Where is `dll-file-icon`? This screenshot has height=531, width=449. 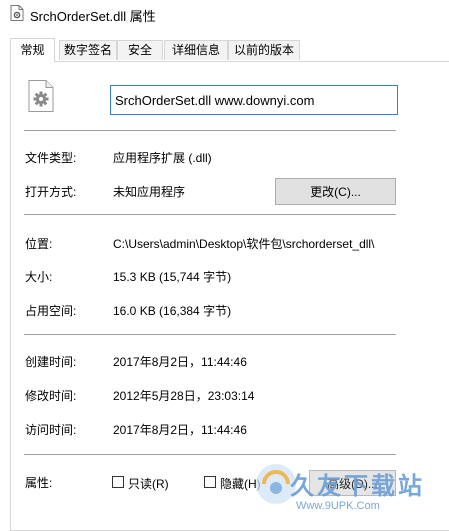
dll-file-icon is located at coordinates (17, 13).